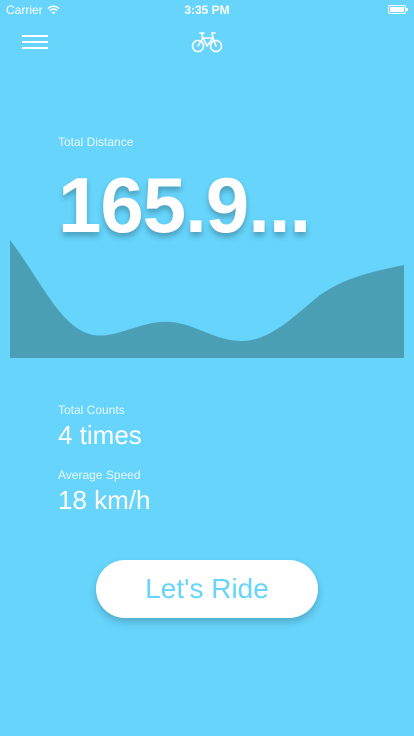  I want to click on status-time: 3:35 PM, so click(207, 10).